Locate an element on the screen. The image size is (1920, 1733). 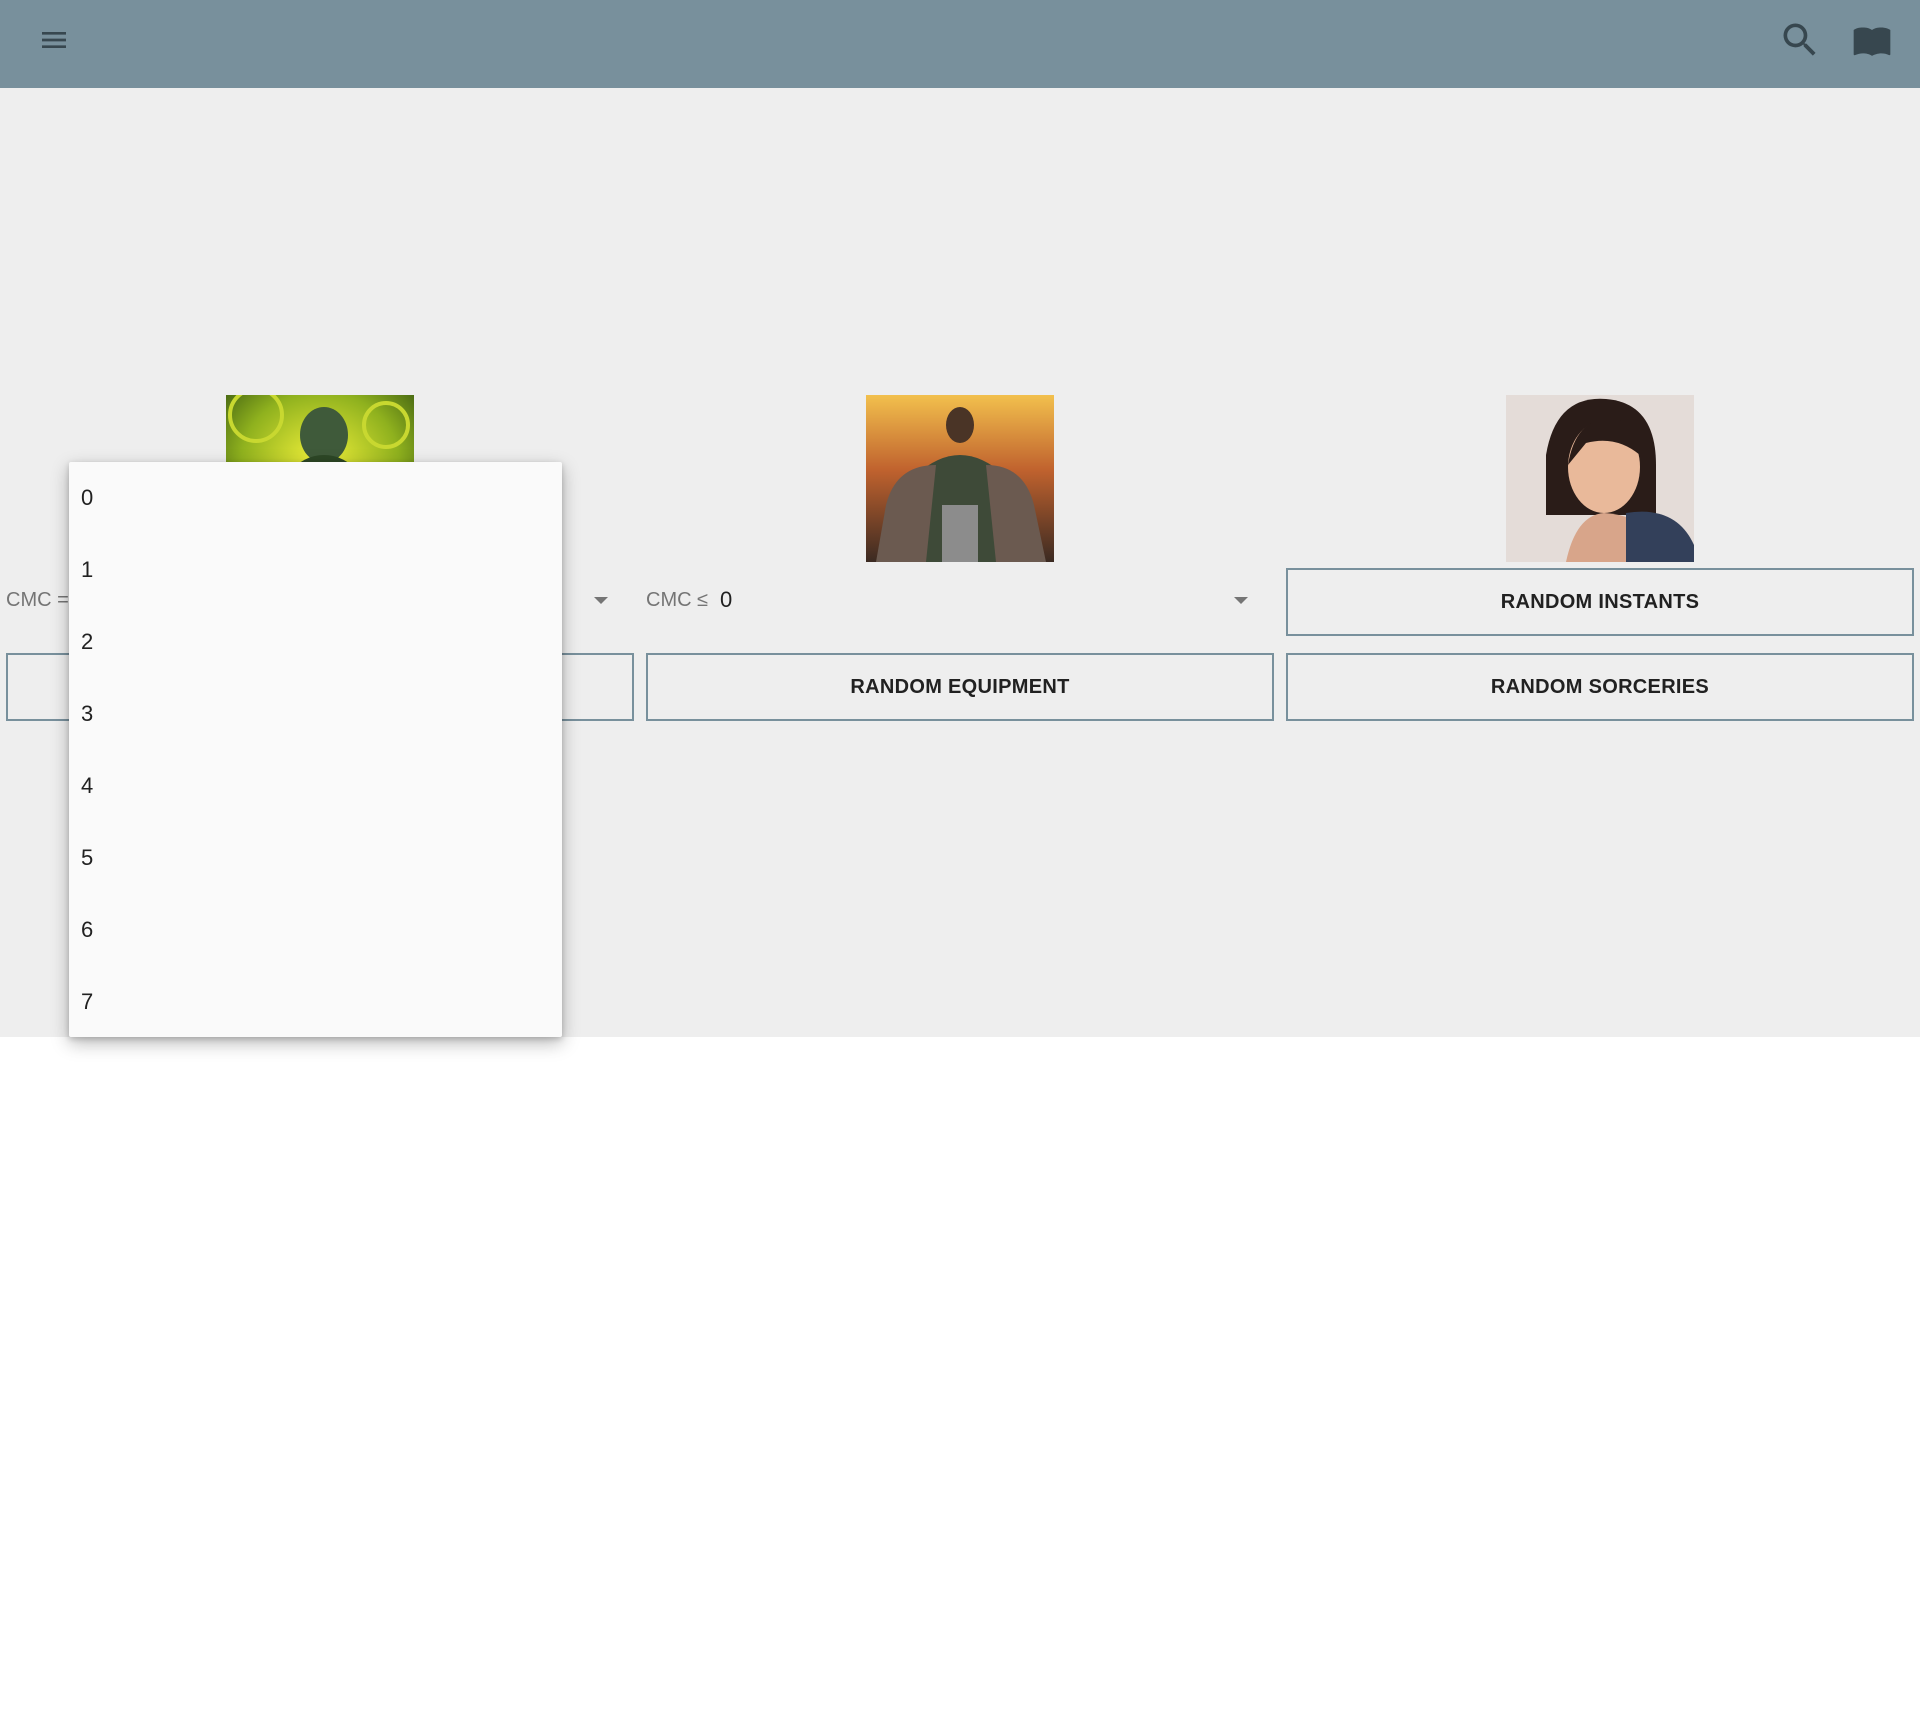
warrior-artwork is located at coordinates (960, 478).